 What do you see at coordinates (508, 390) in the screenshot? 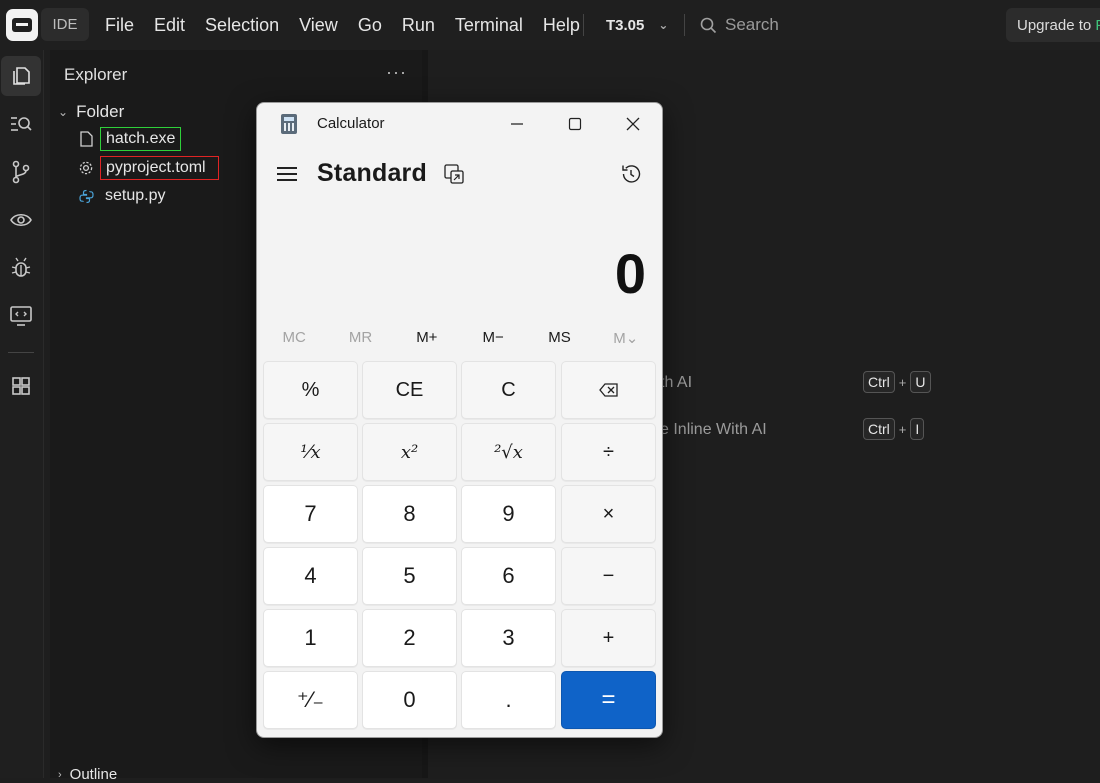
I see `clear-button: C` at bounding box center [508, 390].